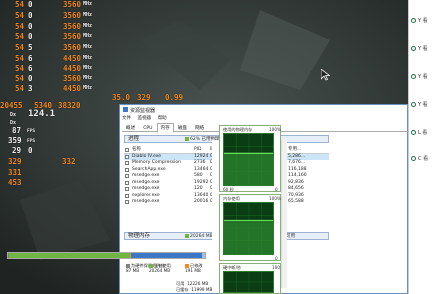  I want to click on legend-item: 已修改 191 MB, so click(194, 268).